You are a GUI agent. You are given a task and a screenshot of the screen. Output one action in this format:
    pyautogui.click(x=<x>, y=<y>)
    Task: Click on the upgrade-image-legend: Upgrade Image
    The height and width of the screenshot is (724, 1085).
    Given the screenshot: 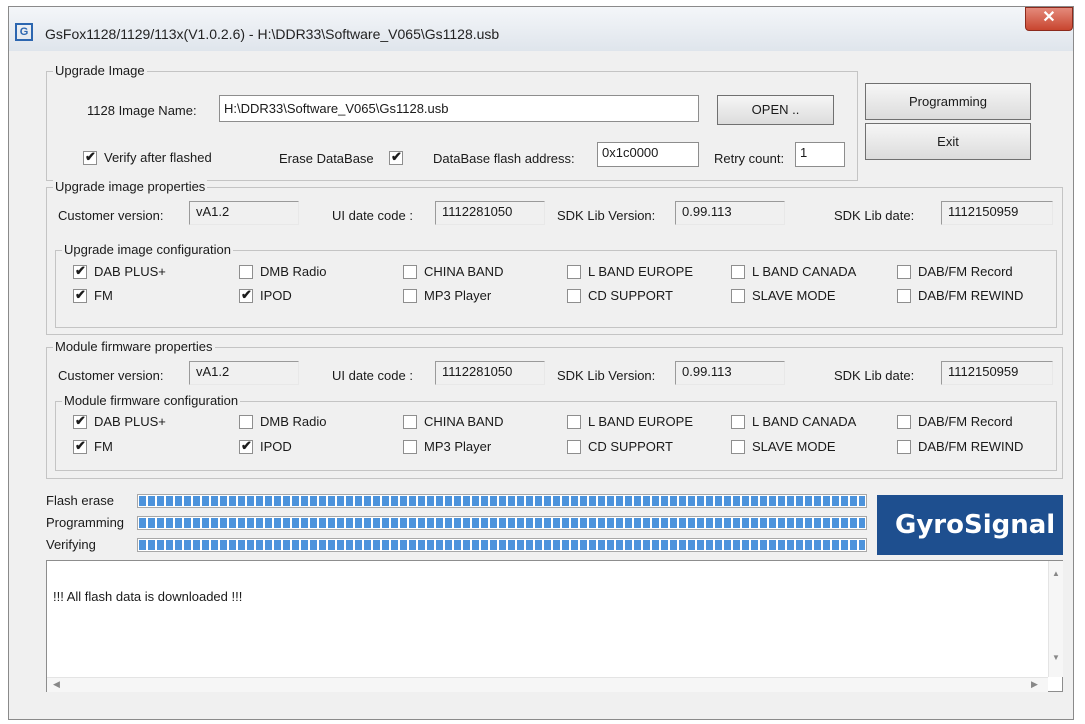 What is the action you would take?
    pyautogui.click(x=100, y=70)
    